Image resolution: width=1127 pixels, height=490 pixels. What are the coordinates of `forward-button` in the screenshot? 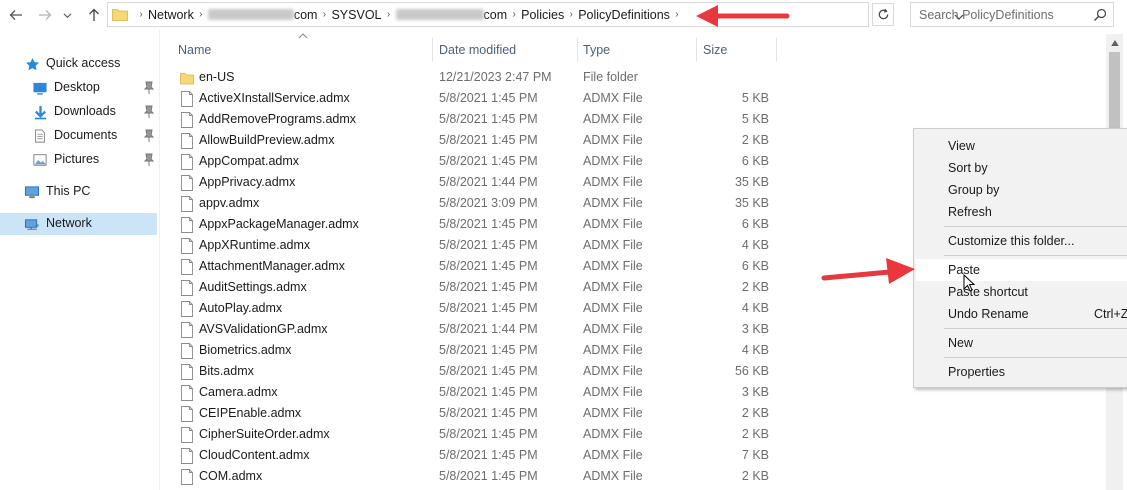 It's located at (45, 15).